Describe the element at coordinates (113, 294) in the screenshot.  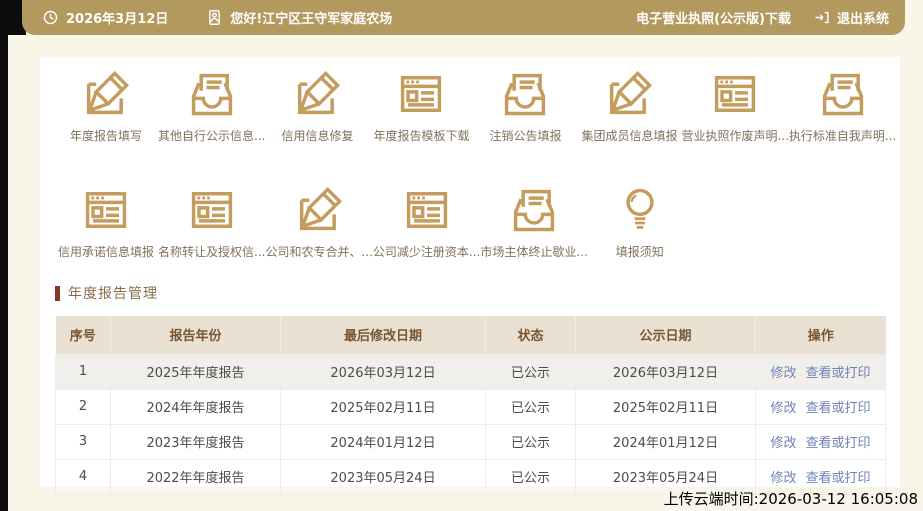
I see `section-title: 年度报告管理` at that location.